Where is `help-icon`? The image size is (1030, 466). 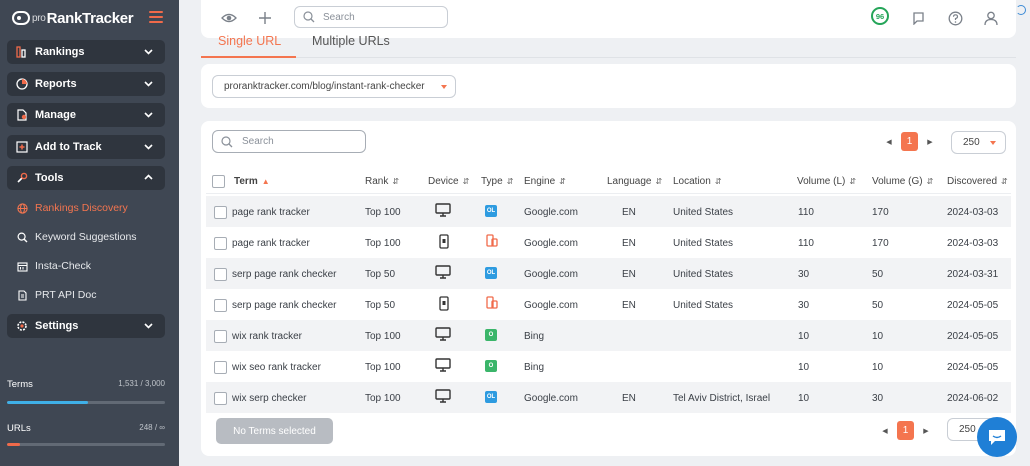
help-icon is located at coordinates (955, 18).